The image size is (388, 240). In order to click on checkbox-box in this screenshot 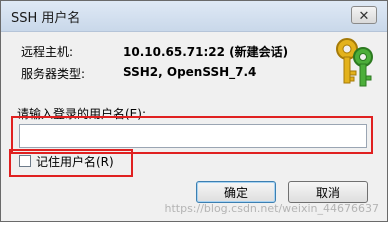, I will do `click(25, 161)`.